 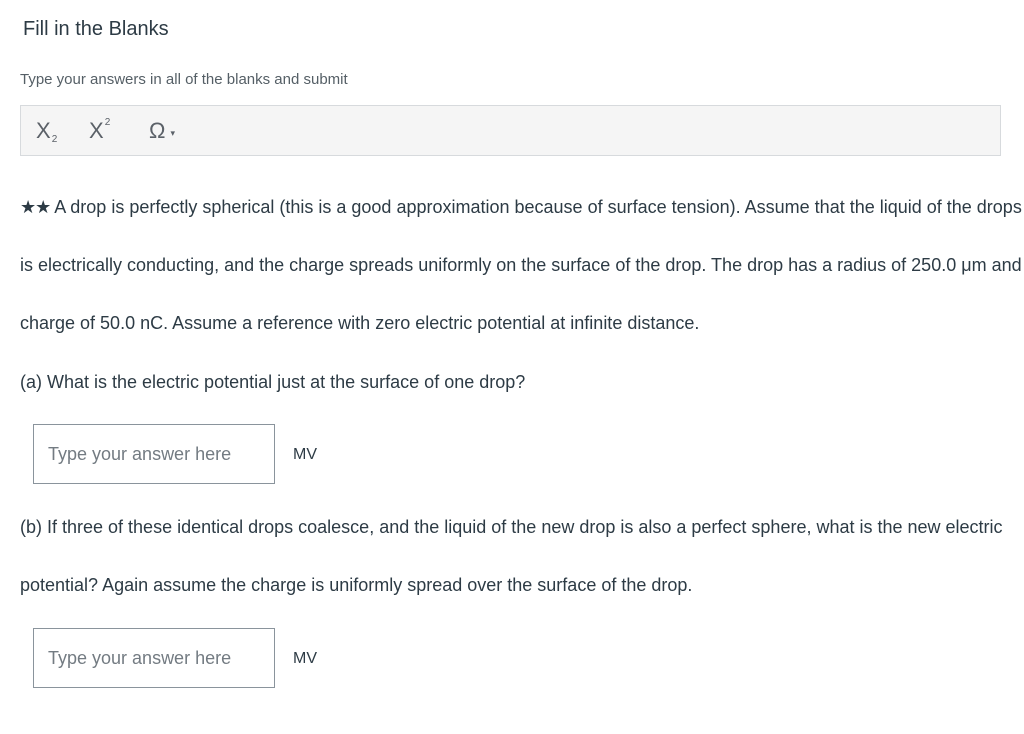 I want to click on answer-a-box, so click(x=154, y=454).